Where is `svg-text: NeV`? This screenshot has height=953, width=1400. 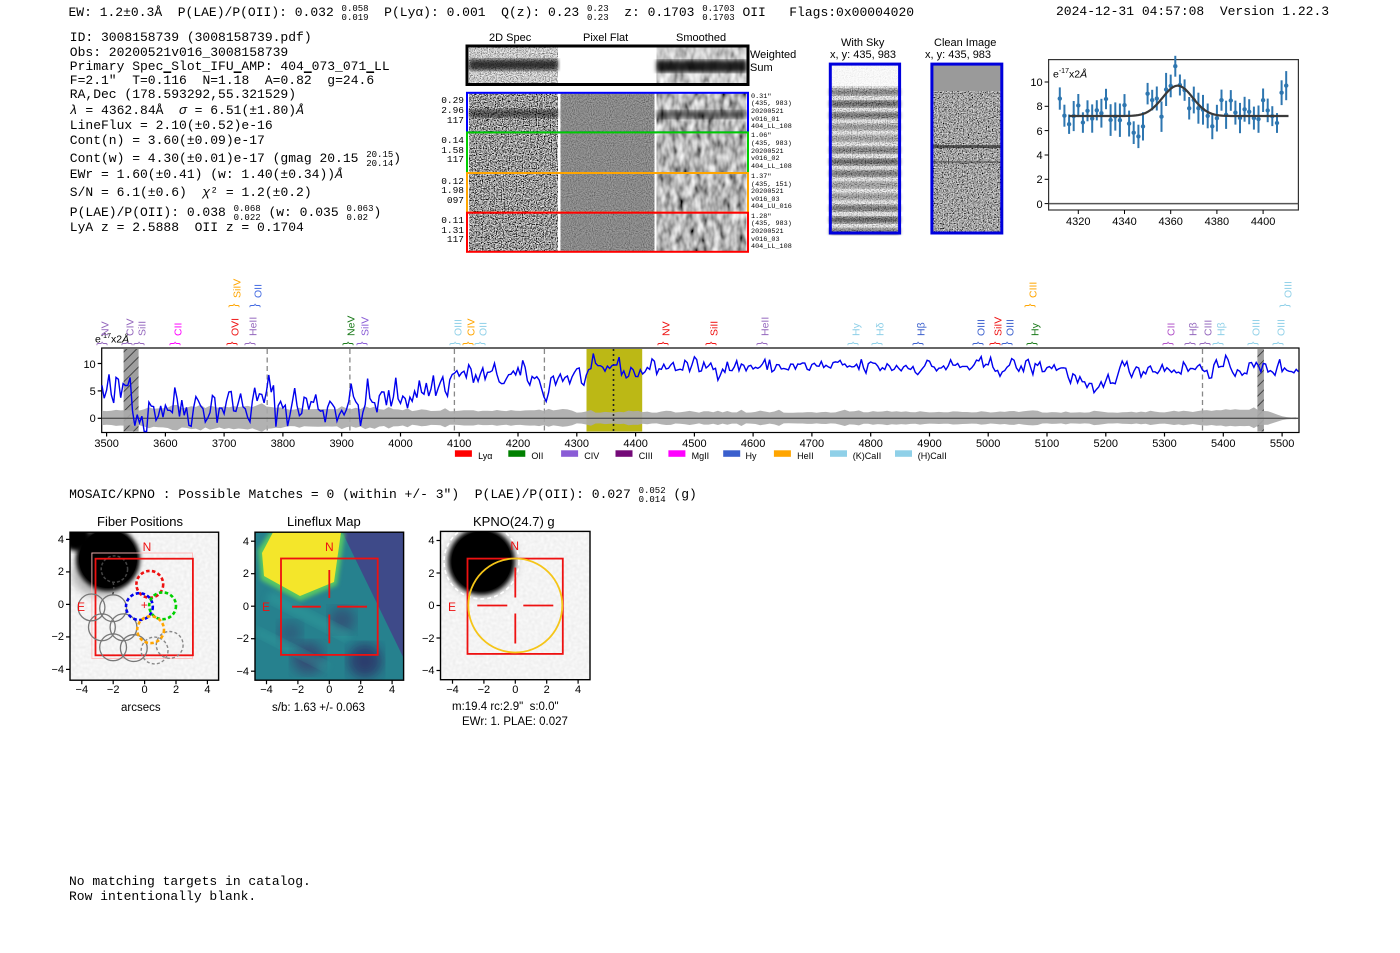
svg-text: NeV is located at coordinates (352, 326).